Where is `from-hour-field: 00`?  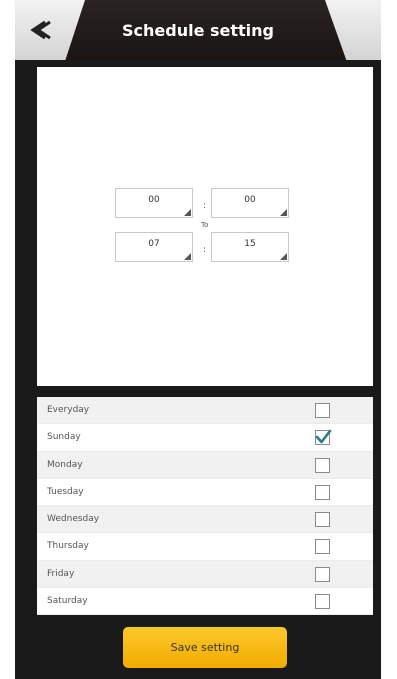 from-hour-field: 00 is located at coordinates (154, 203).